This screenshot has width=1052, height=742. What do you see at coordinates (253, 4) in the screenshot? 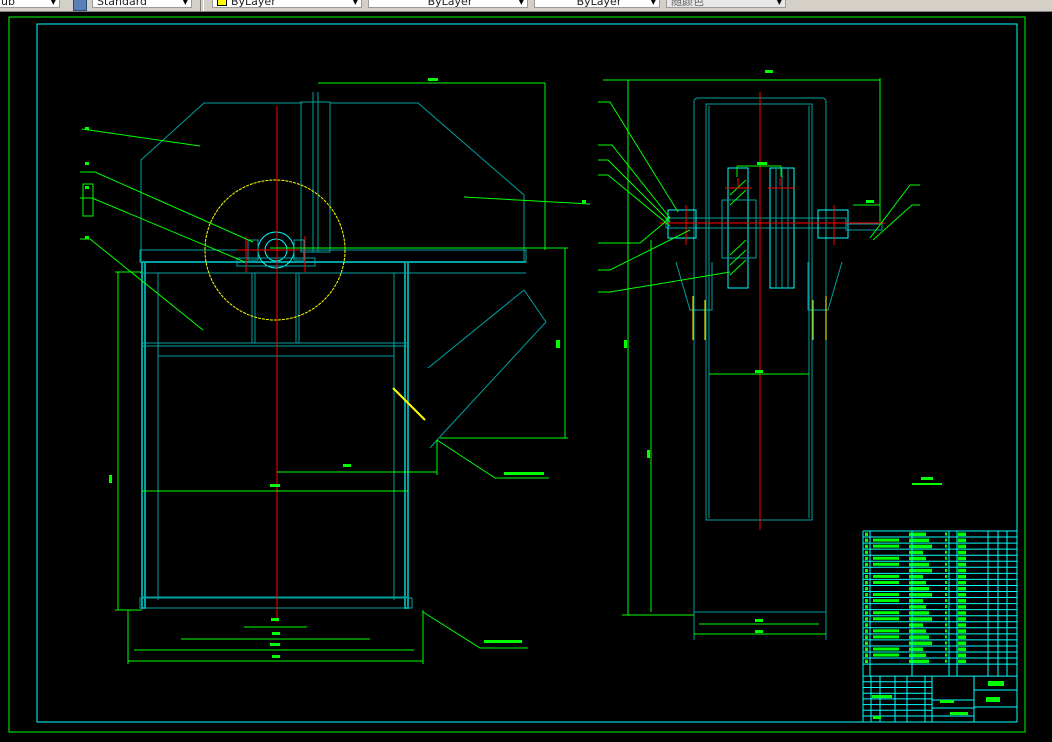
I see `color-value: ByLayer` at bounding box center [253, 4].